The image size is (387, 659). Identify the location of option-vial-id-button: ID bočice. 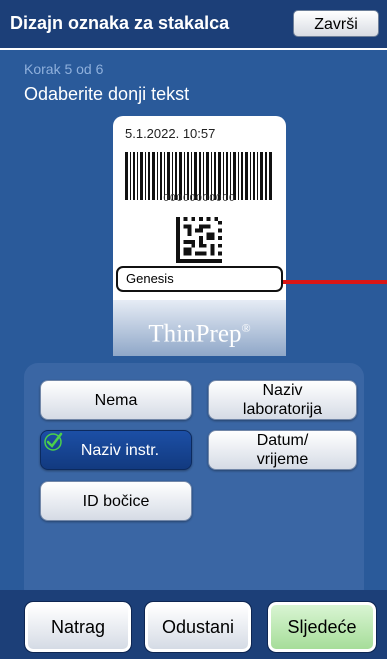
(116, 501).